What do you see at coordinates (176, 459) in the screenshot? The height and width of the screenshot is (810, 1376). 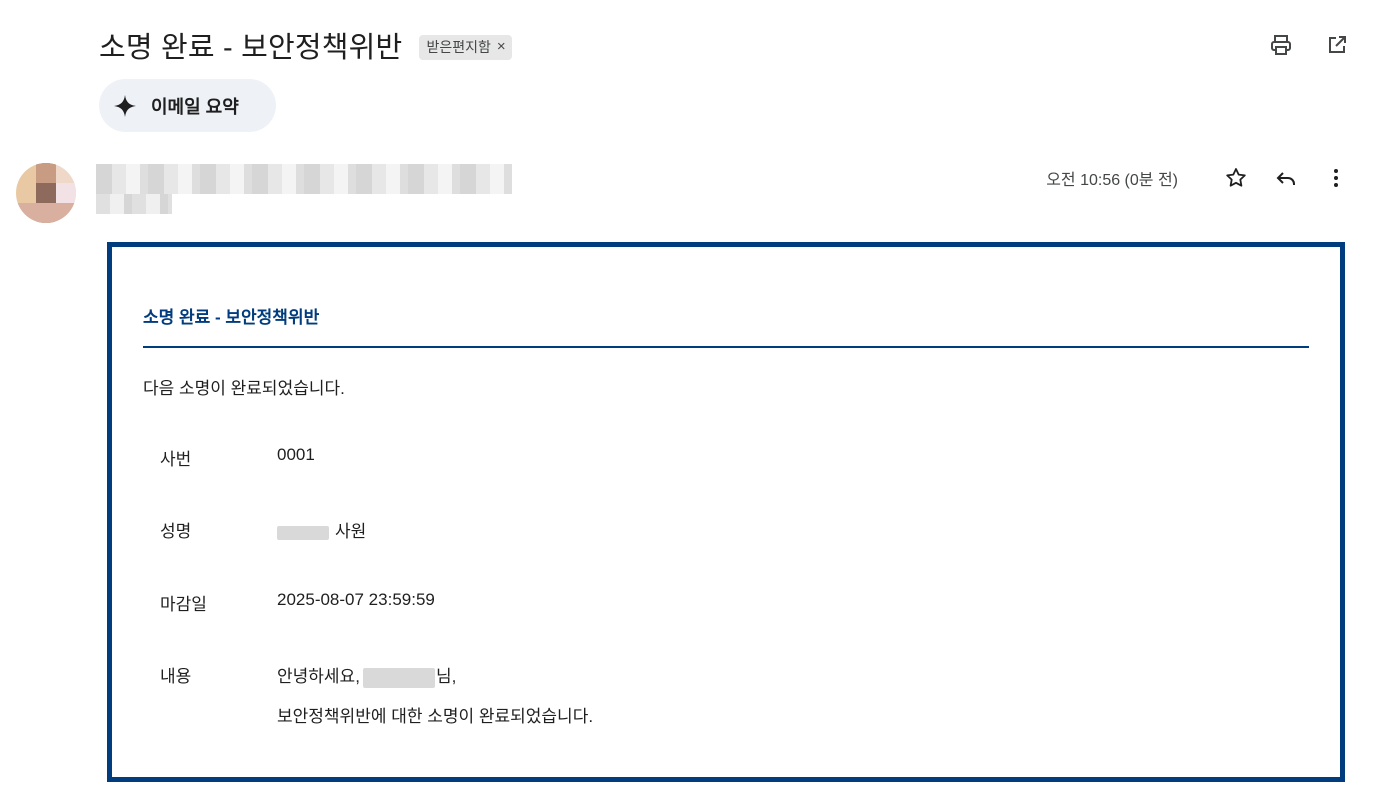 I see `field-key: 사번` at bounding box center [176, 459].